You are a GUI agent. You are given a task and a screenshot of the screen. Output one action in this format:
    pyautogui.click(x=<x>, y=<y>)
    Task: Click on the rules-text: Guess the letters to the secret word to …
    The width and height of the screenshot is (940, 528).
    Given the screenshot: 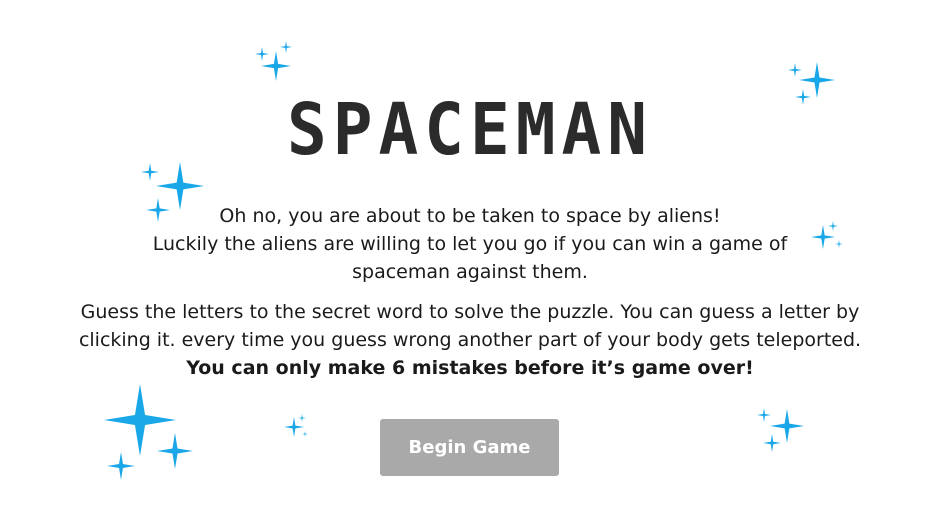 What is the action you would take?
    pyautogui.click(x=470, y=340)
    